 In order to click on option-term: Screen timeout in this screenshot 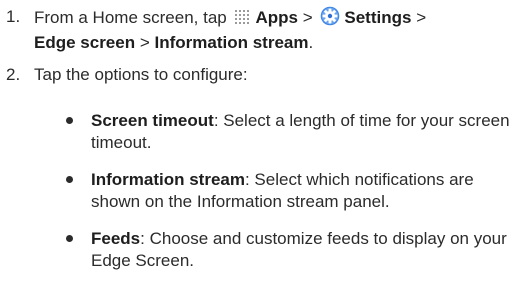, I will do `click(152, 120)`.